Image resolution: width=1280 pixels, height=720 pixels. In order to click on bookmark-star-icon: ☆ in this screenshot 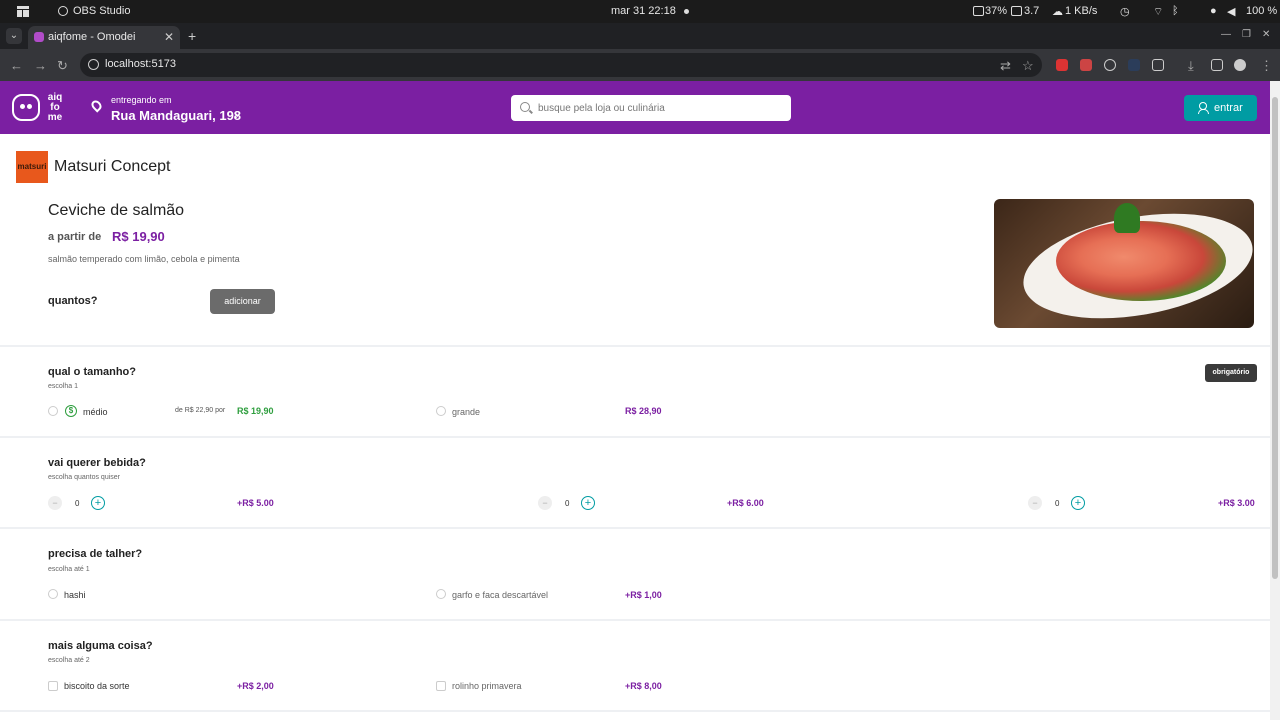, I will do `click(1028, 66)`.